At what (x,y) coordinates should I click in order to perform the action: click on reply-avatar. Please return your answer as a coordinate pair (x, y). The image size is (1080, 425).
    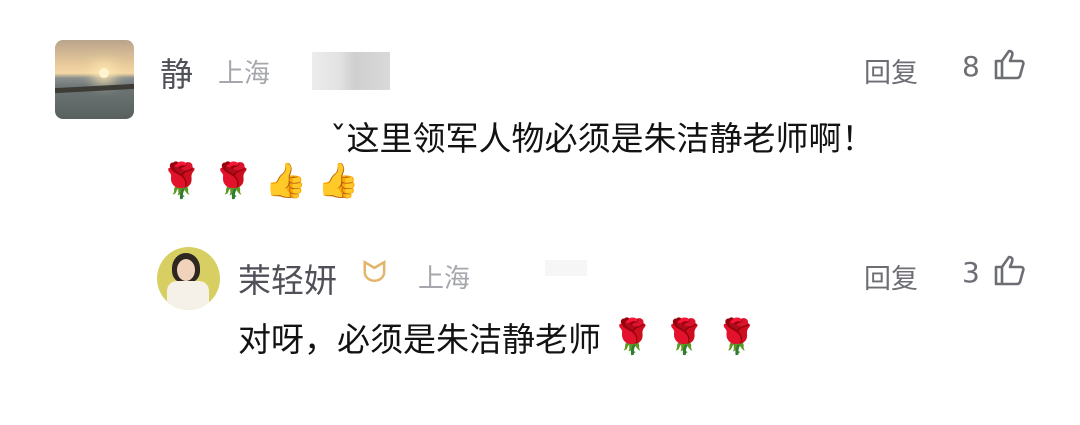
    Looking at the image, I should click on (188, 278).